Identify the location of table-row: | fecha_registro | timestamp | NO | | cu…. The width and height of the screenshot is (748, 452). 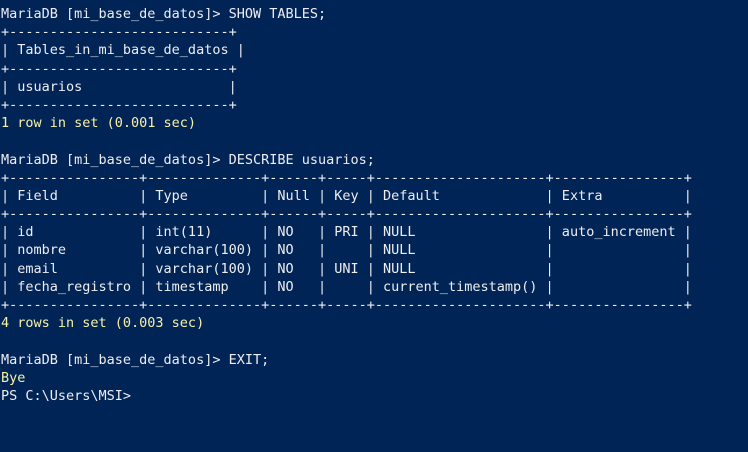
(346, 286).